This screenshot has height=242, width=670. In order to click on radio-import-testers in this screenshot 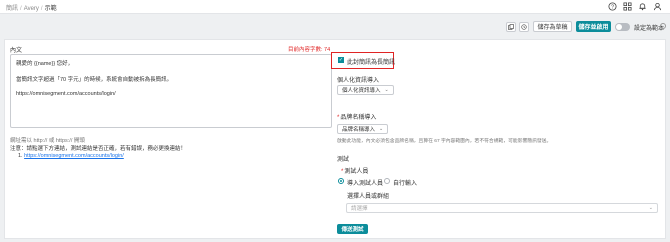, I will do `click(341, 181)`.